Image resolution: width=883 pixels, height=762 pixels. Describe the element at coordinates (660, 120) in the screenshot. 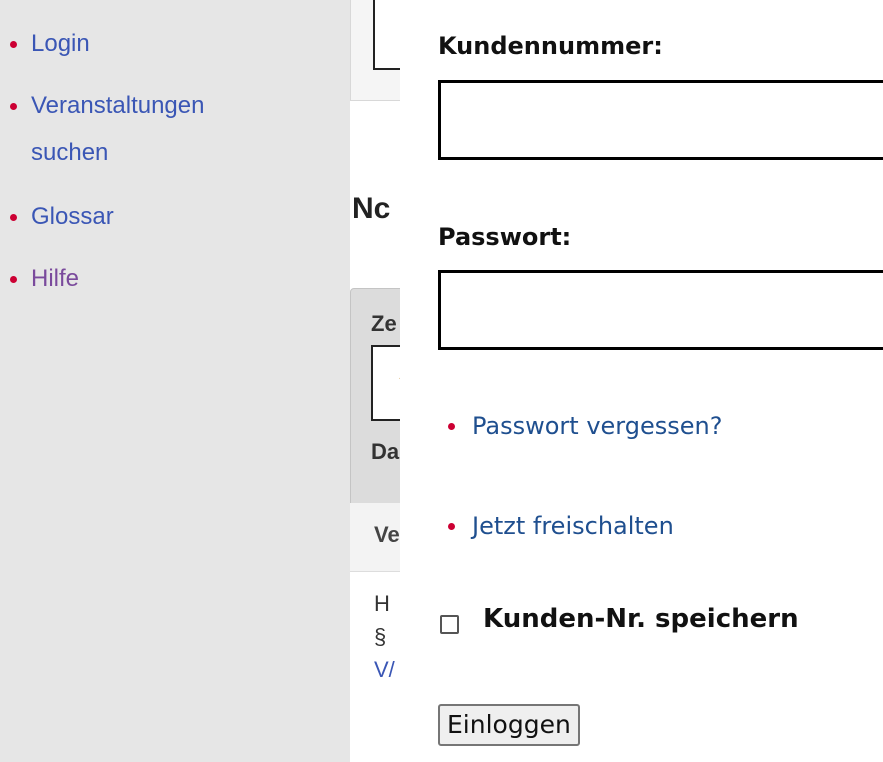

I see `customer-number-input` at that location.